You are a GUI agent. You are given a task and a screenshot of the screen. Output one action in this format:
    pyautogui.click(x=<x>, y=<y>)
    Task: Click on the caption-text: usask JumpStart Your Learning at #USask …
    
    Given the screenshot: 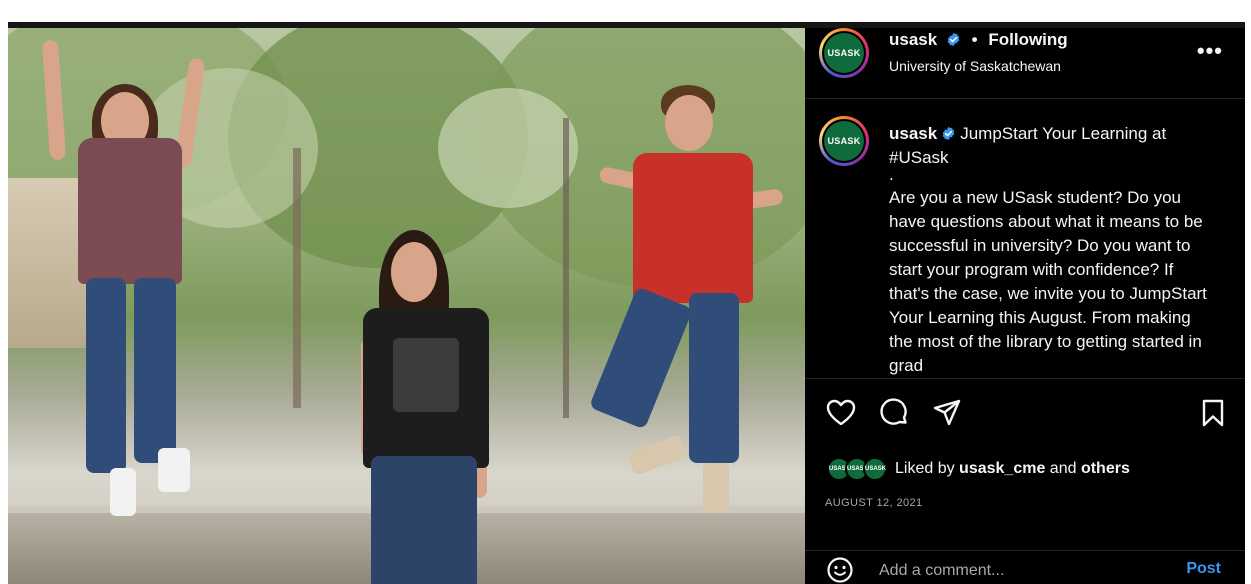 What is the action you would take?
    pyautogui.click(x=1051, y=250)
    